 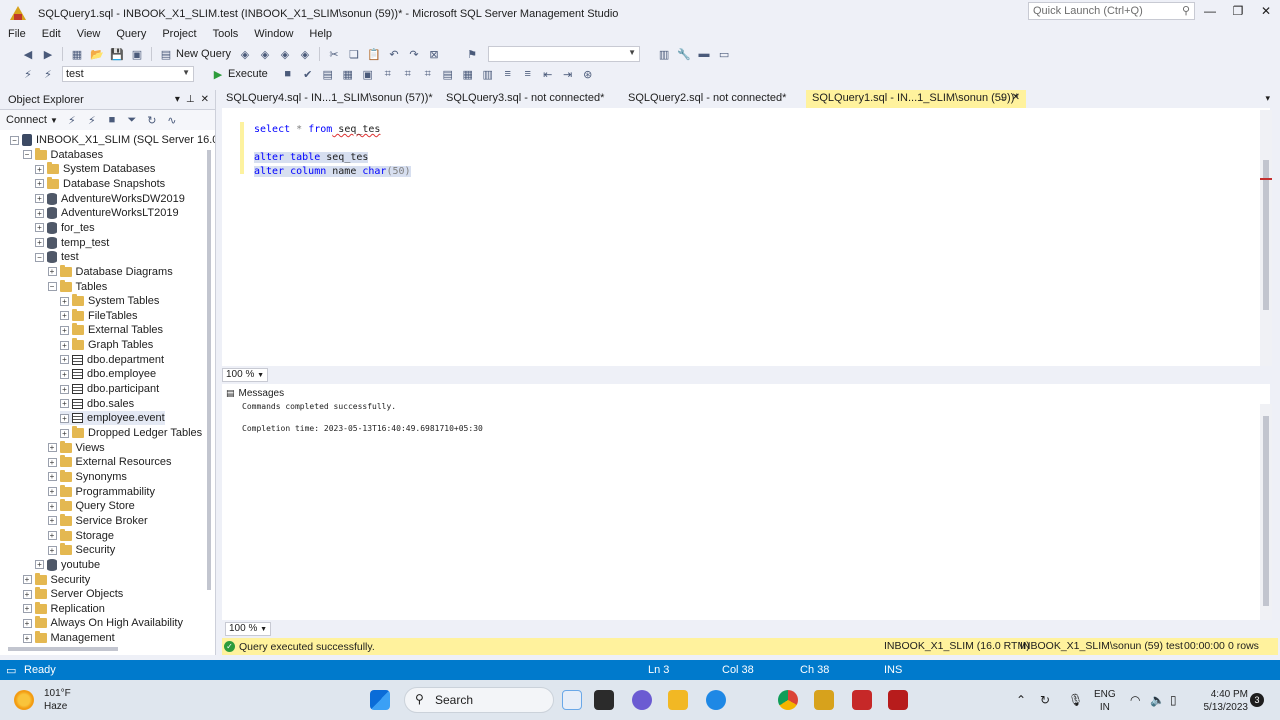 What do you see at coordinates (112, 360) in the screenshot?
I see `tree-node: + dbo.department` at bounding box center [112, 360].